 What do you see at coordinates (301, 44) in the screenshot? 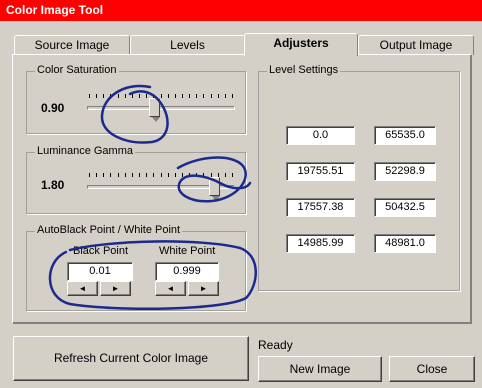
I see `tab-adjusters: Adjusters` at bounding box center [301, 44].